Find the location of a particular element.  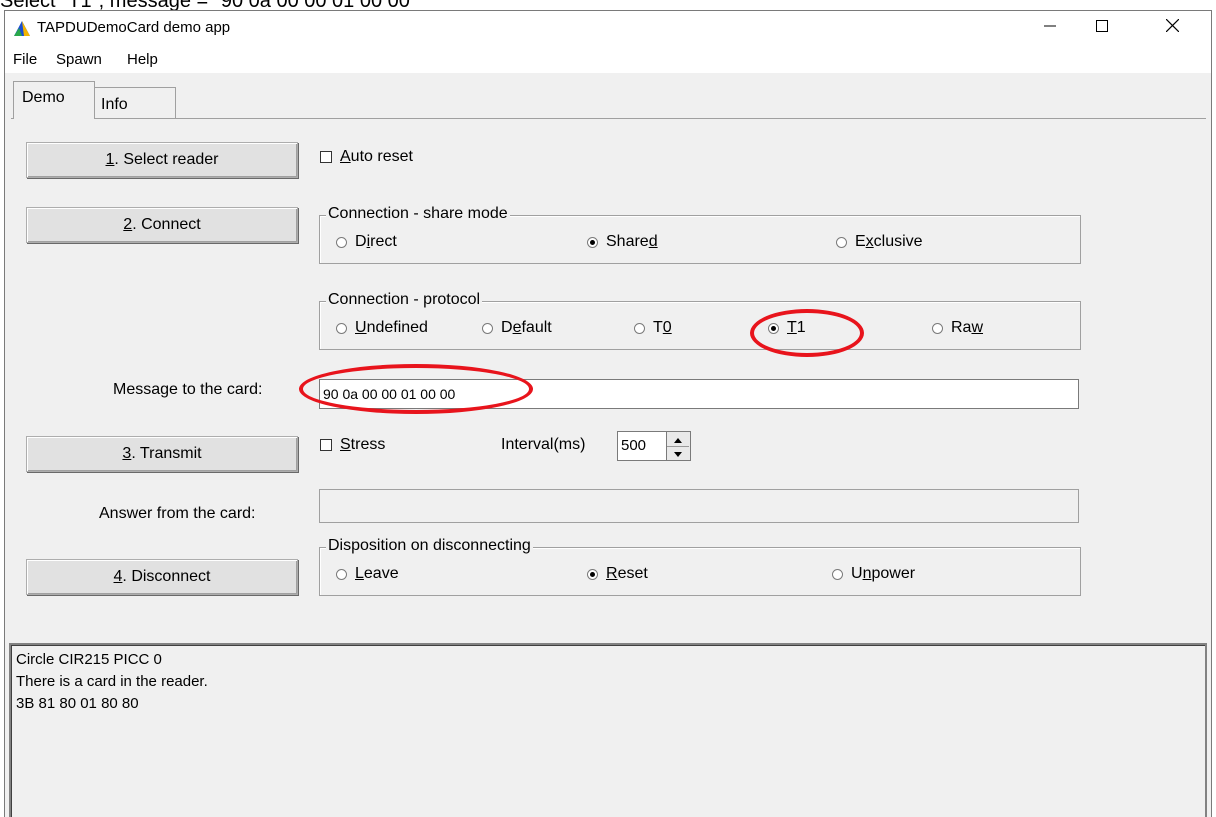

share-mode-title: Connection - share mode is located at coordinates (418, 214).